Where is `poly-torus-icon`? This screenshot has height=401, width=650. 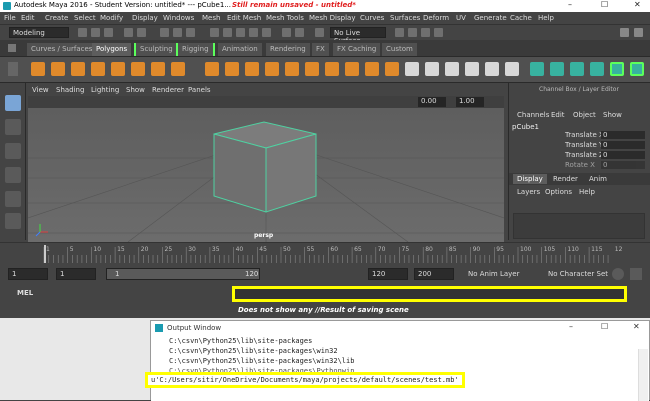 poly-torus-icon is located at coordinates (118, 69).